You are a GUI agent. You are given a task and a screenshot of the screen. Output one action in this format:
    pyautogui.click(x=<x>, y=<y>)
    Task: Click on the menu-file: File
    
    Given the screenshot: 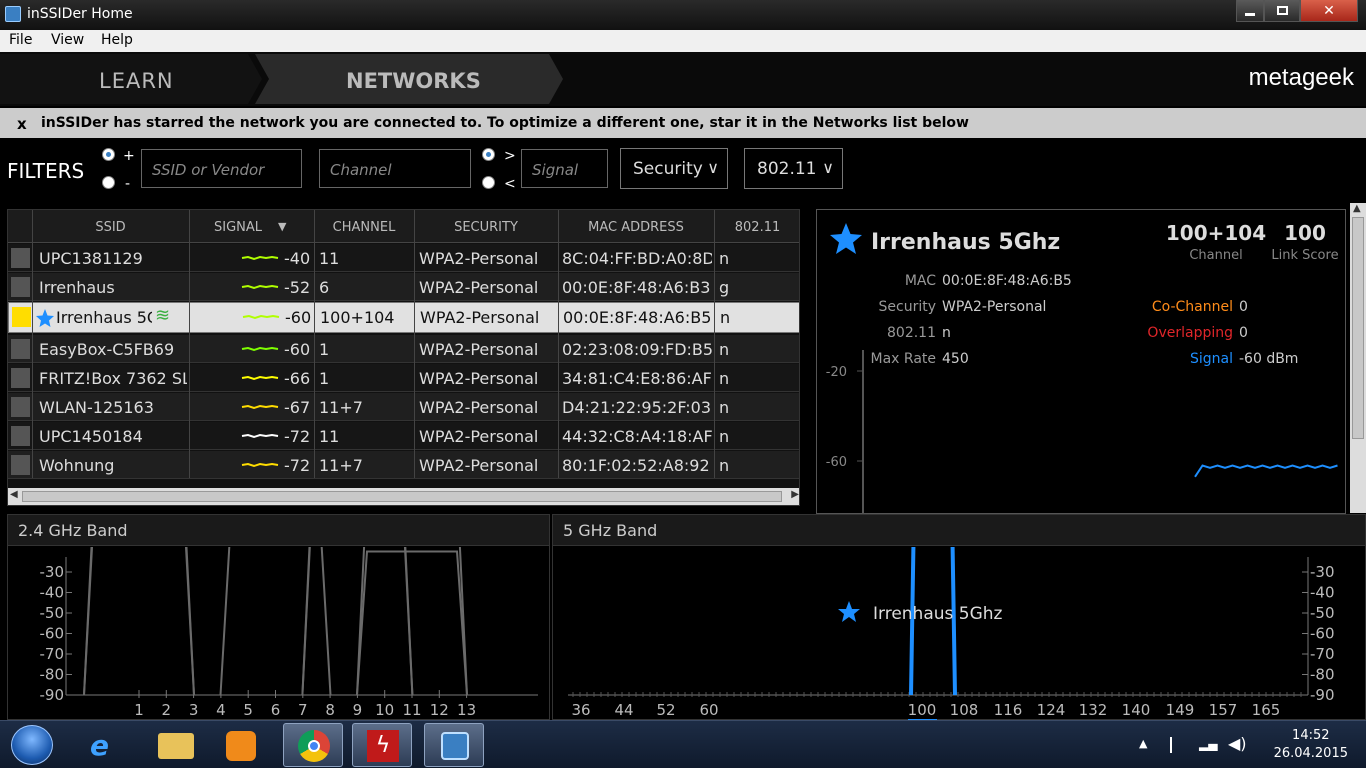 What is the action you would take?
    pyautogui.click(x=20, y=40)
    